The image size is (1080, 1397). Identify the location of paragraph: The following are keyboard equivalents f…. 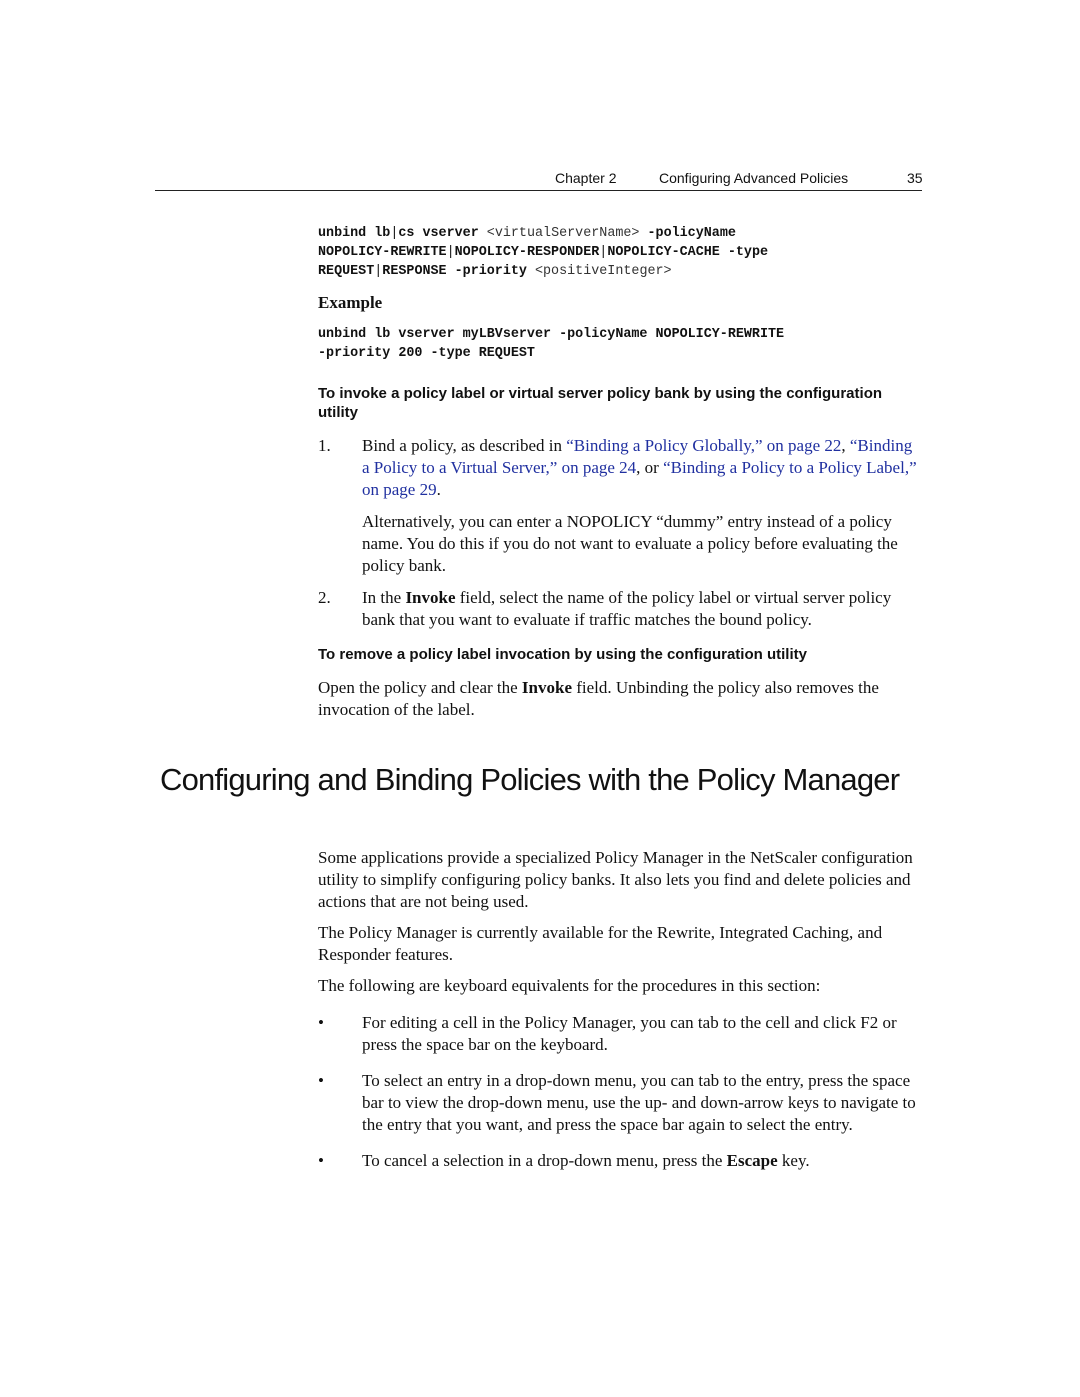
(569, 985).